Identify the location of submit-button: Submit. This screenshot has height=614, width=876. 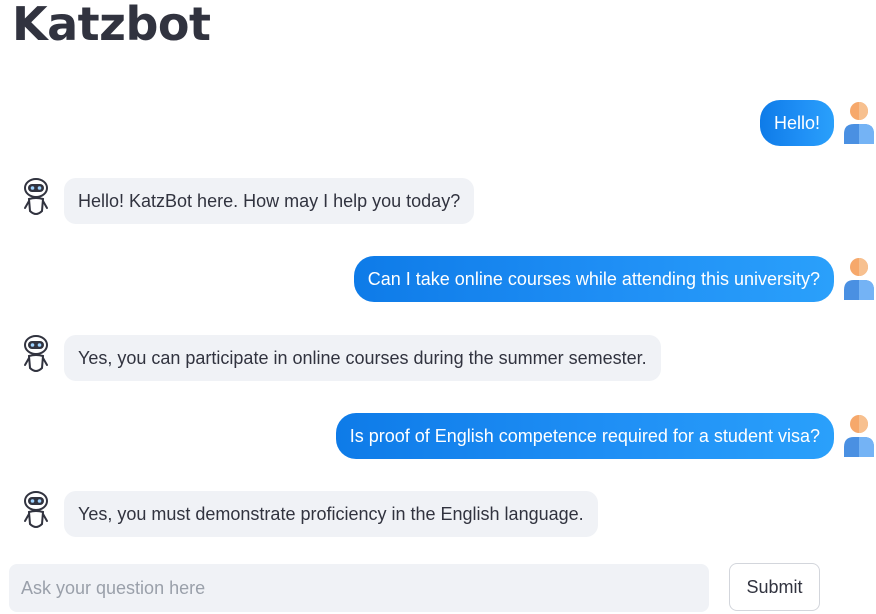
(774, 587).